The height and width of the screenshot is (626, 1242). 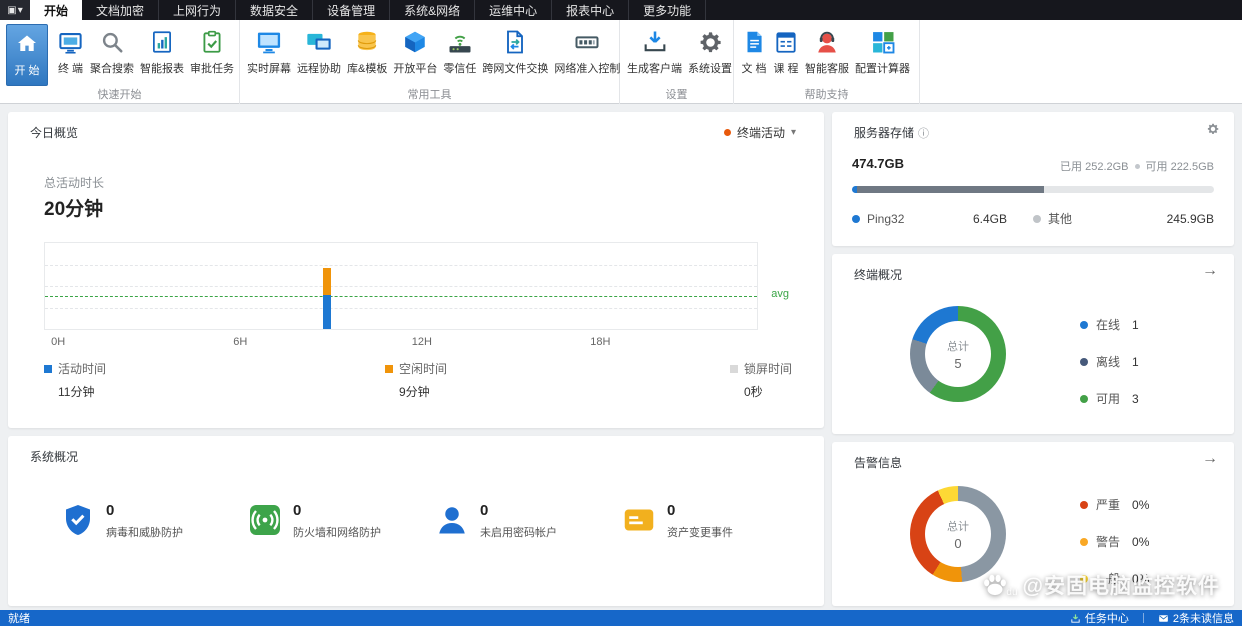 What do you see at coordinates (1106, 619) in the screenshot?
I see `task-center-label: 任务中心` at bounding box center [1106, 619].